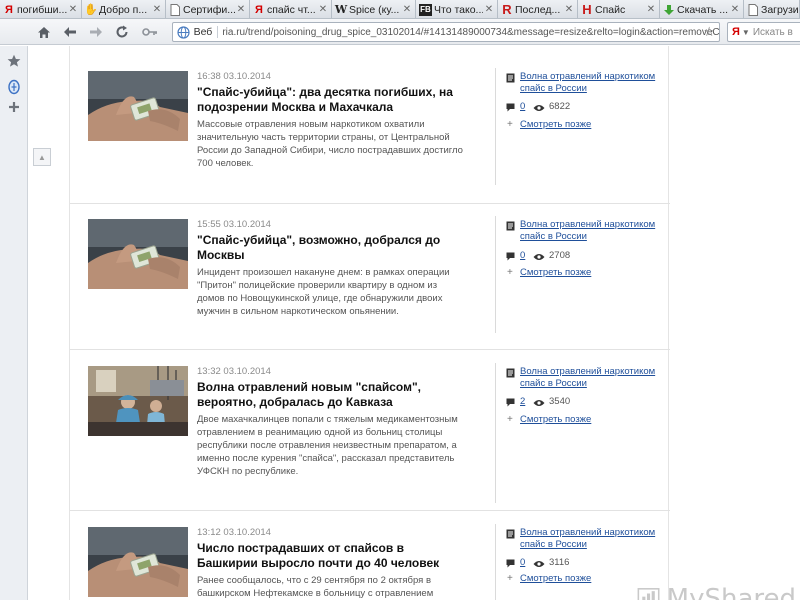  I want to click on bookmark-star-icon: ☆, so click(709, 32).